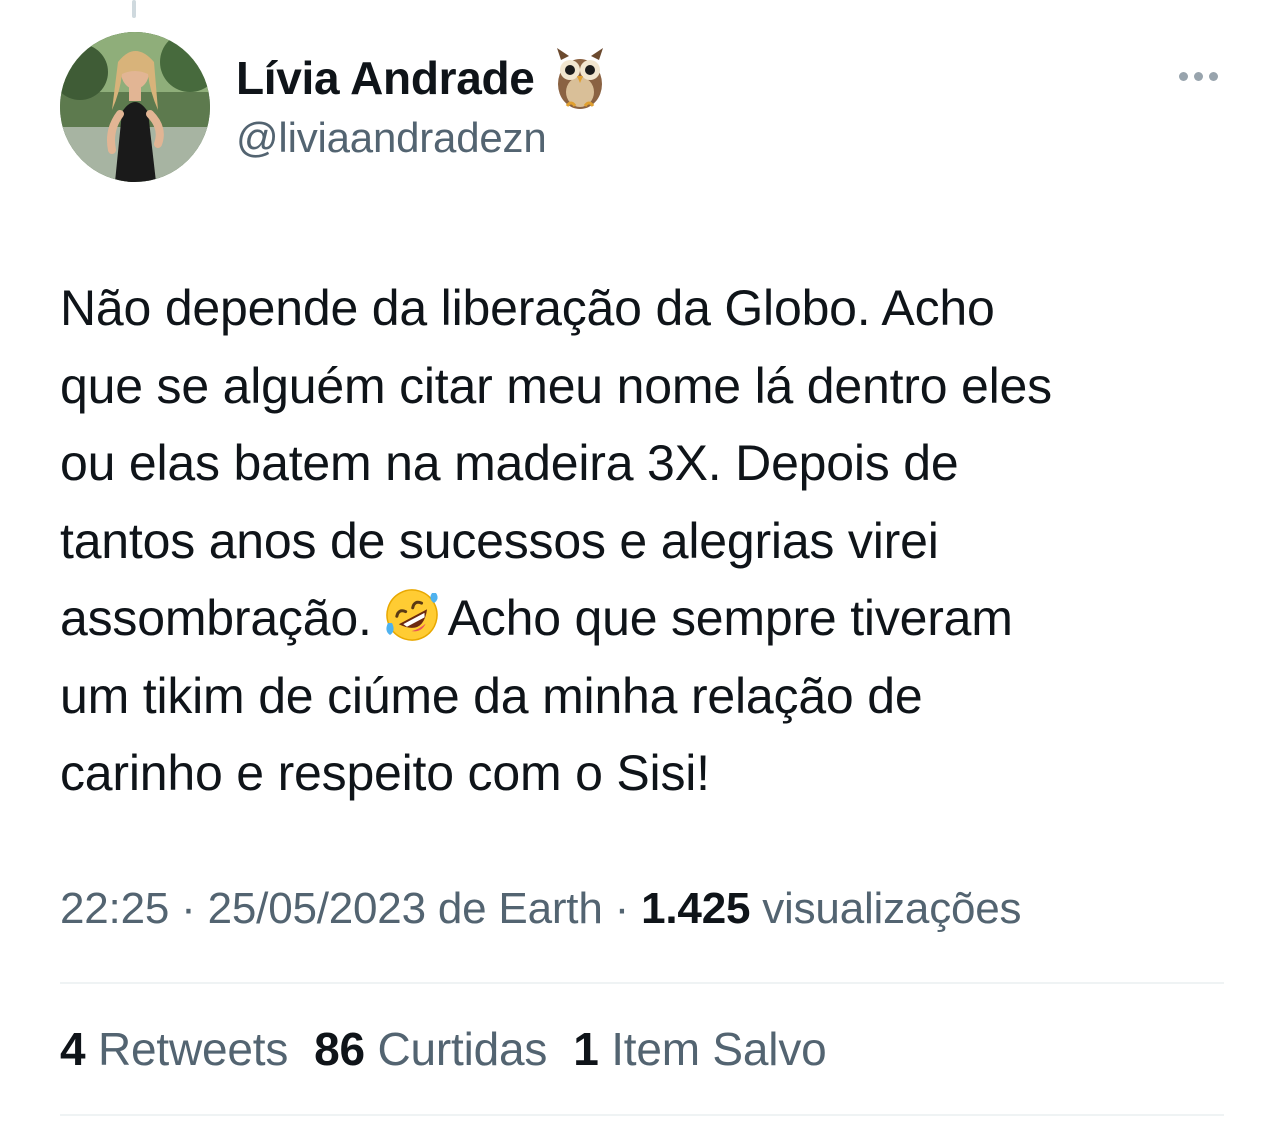 The image size is (1284, 1133). I want to click on engagement-stats: 4 Retweets 86 Curtidas 1 Item Salvo, so click(456, 1049).